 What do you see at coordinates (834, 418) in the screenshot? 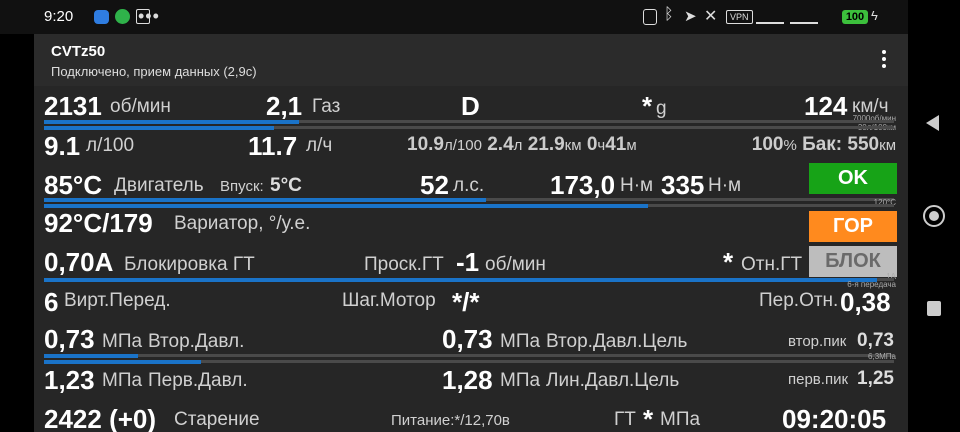
I see `clock: 09:20:05` at bounding box center [834, 418].